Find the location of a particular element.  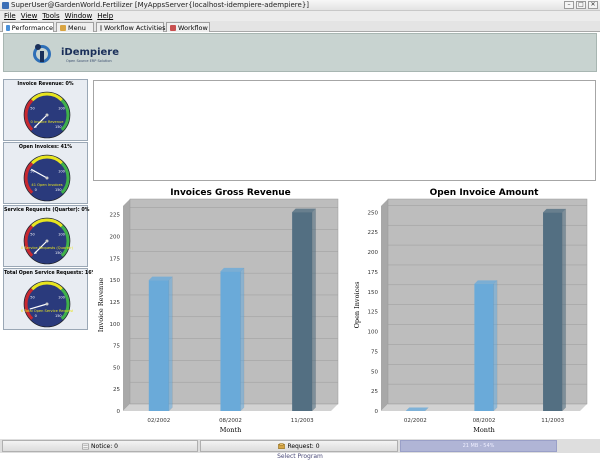

gauge-title: Invoice Revenue: 0% is located at coordinates (45, 84).